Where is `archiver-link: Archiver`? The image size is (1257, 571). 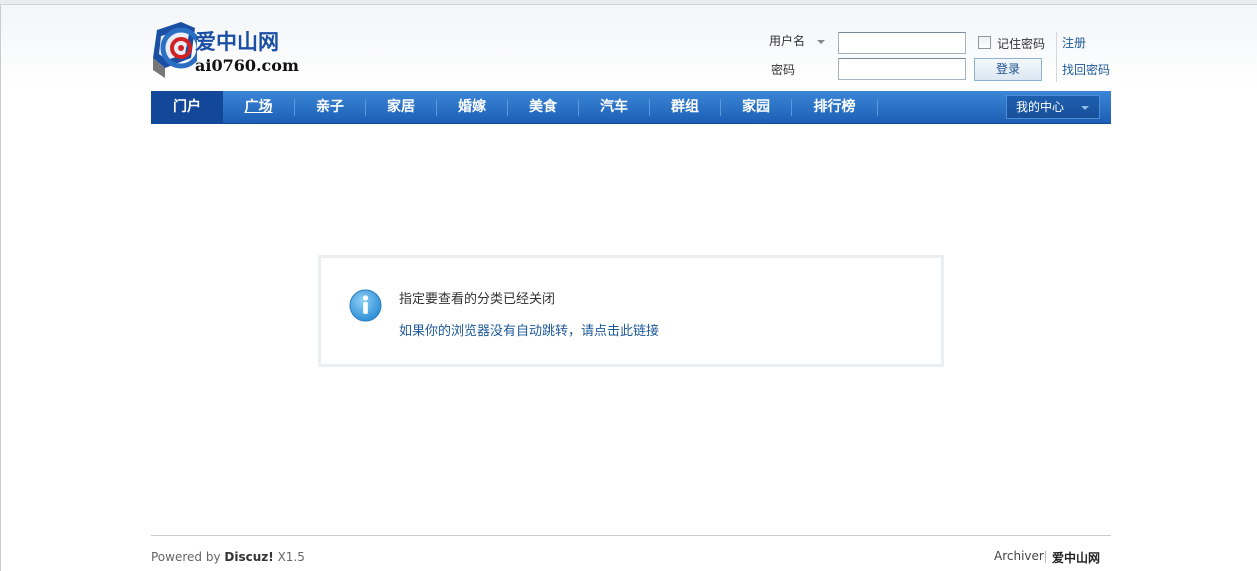
archiver-link: Archiver is located at coordinates (1019, 556).